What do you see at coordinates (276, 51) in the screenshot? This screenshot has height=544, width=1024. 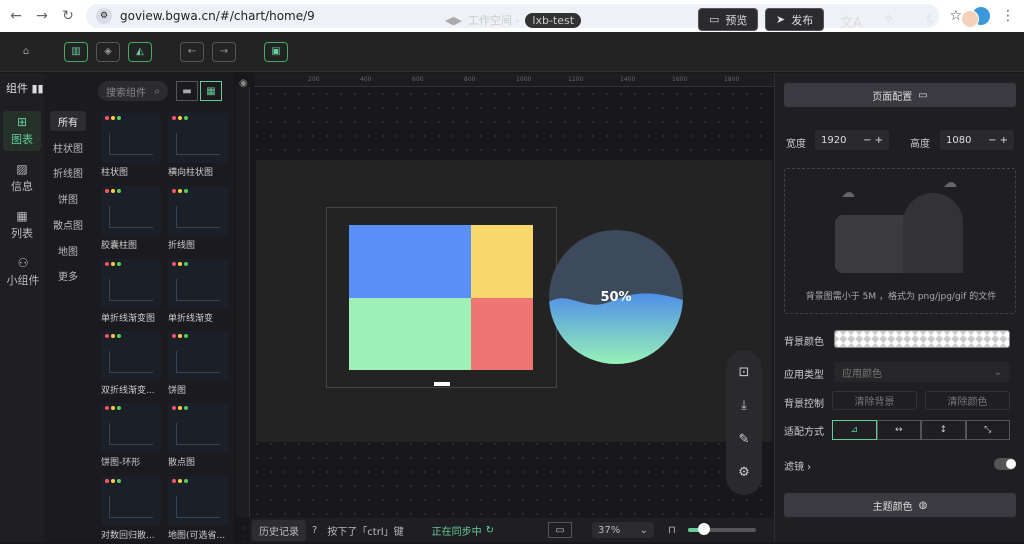 I see `save-icon: ▣` at bounding box center [276, 51].